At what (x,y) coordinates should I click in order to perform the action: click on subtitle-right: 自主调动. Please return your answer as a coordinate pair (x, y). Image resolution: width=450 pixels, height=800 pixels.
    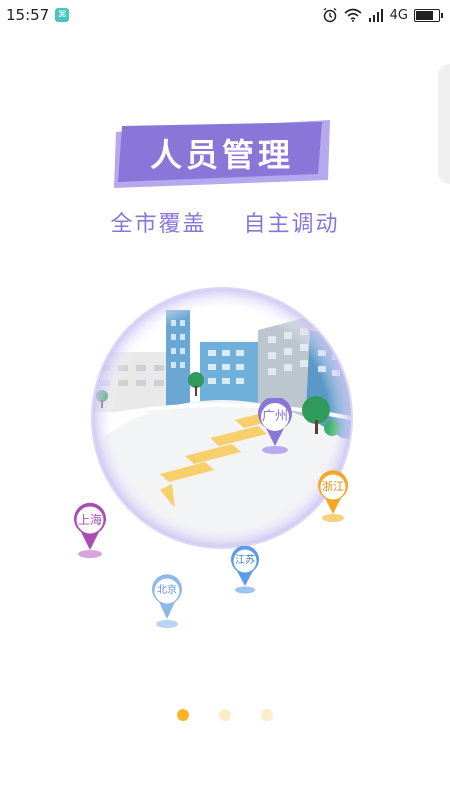
    Looking at the image, I should click on (291, 224).